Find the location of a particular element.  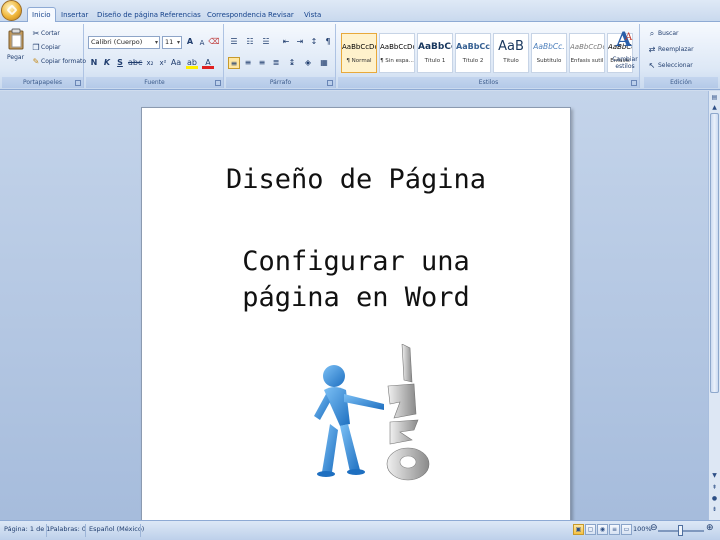

paste-button: Pegar is located at coordinates (16, 50).